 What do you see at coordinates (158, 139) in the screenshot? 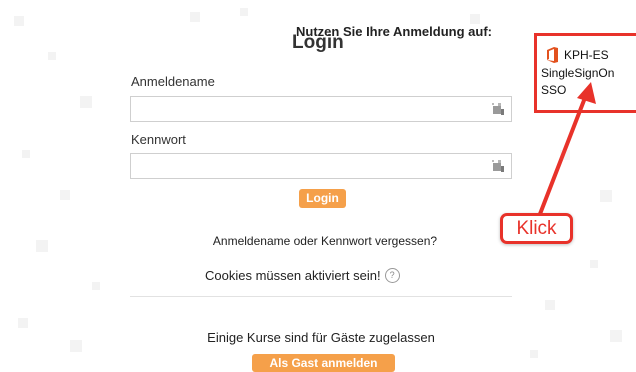
I see `password-label: Kennwort` at bounding box center [158, 139].